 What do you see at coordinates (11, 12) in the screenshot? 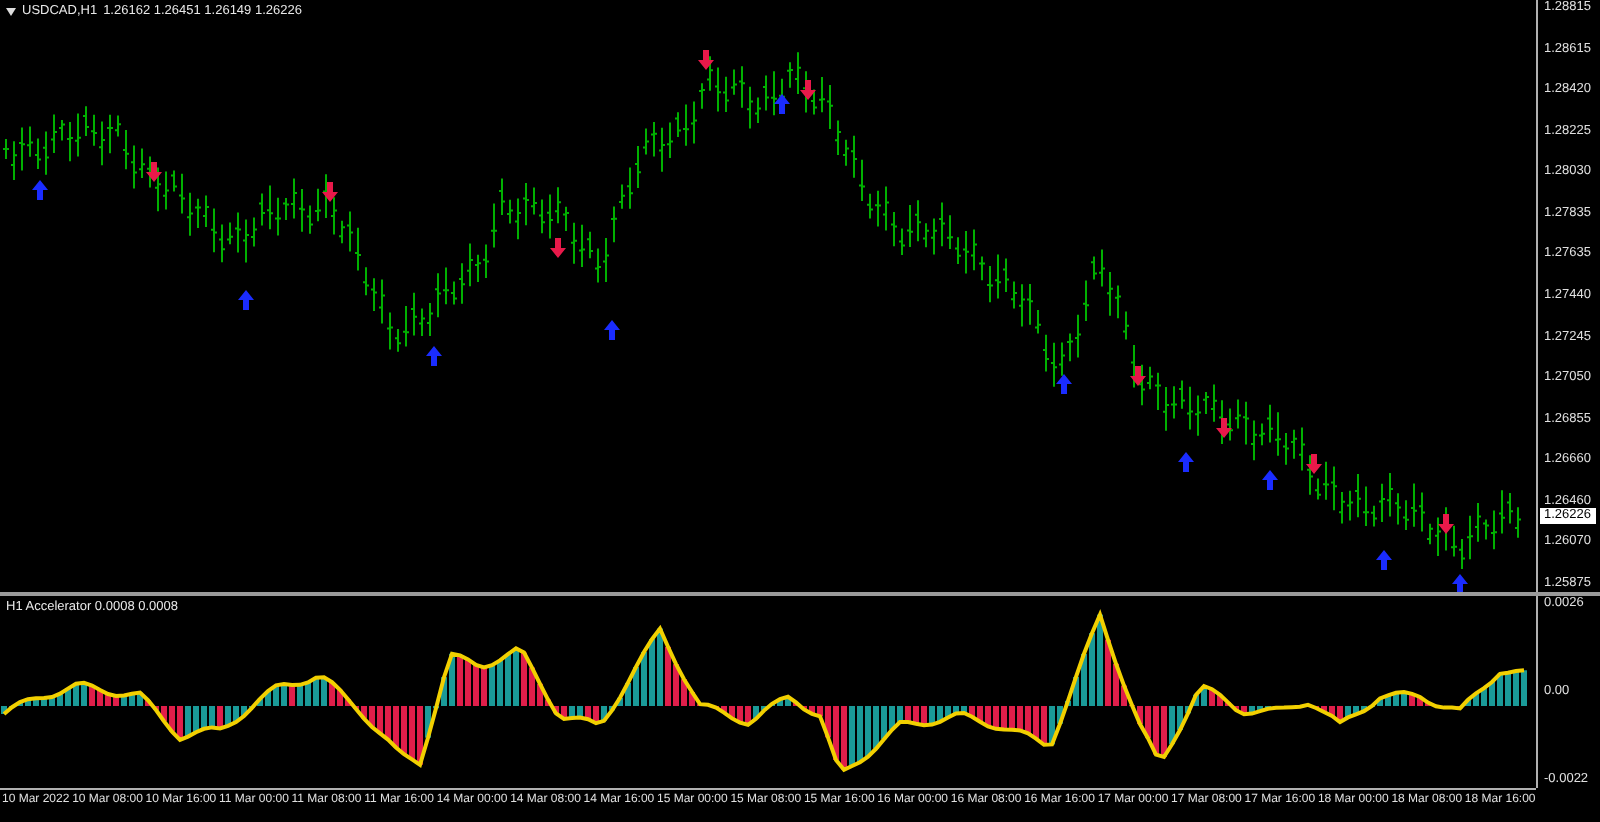
I see `dropdown-triangle-icon` at bounding box center [11, 12].